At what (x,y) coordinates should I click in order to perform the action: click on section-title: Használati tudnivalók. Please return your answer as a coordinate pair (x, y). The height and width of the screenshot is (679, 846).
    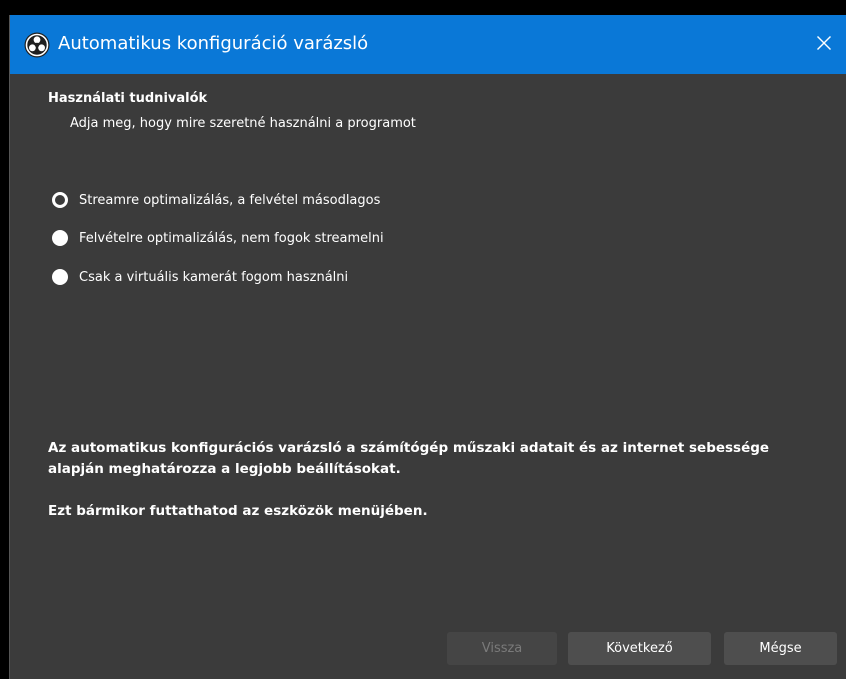
    Looking at the image, I should click on (128, 98).